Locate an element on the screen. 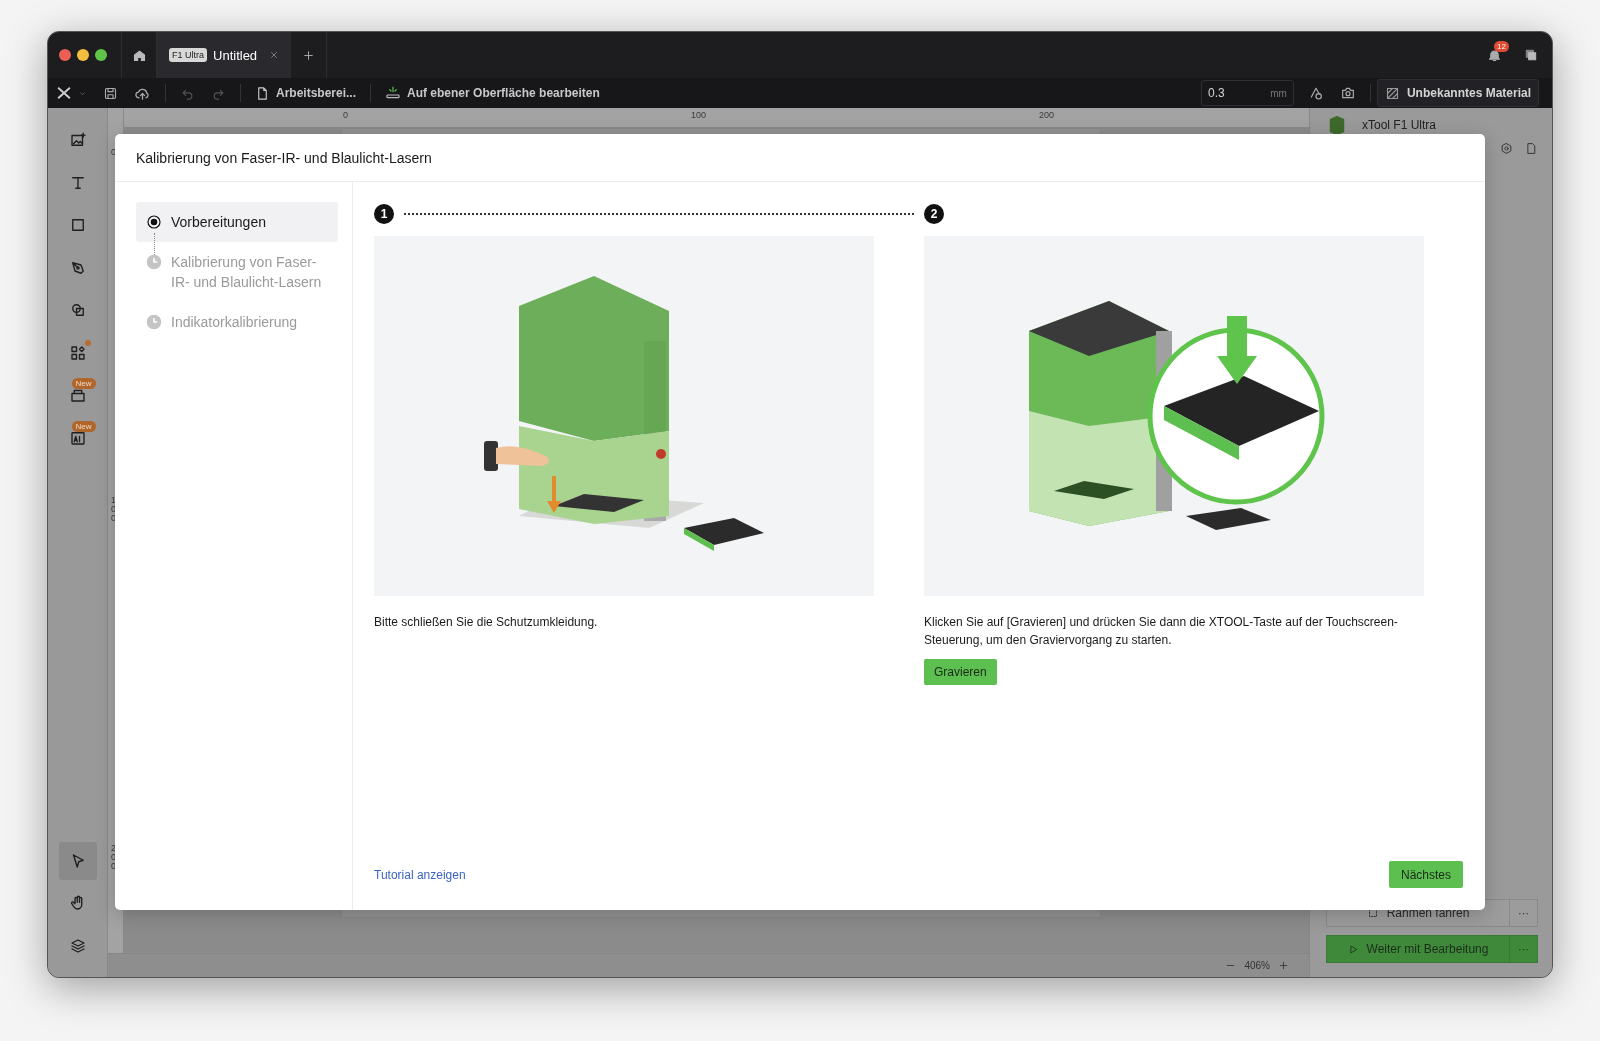  camera-icon is located at coordinates (1347, 93).